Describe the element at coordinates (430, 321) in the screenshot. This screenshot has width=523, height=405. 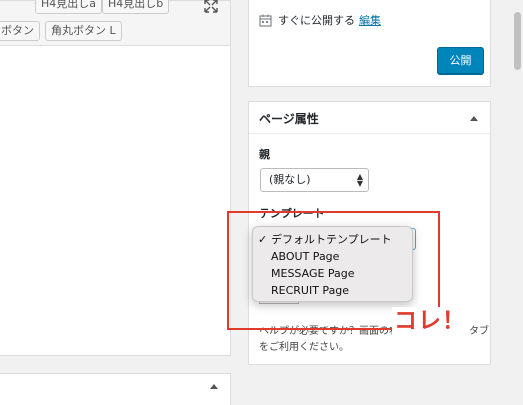
I see `highlight-label: コレ！` at that location.